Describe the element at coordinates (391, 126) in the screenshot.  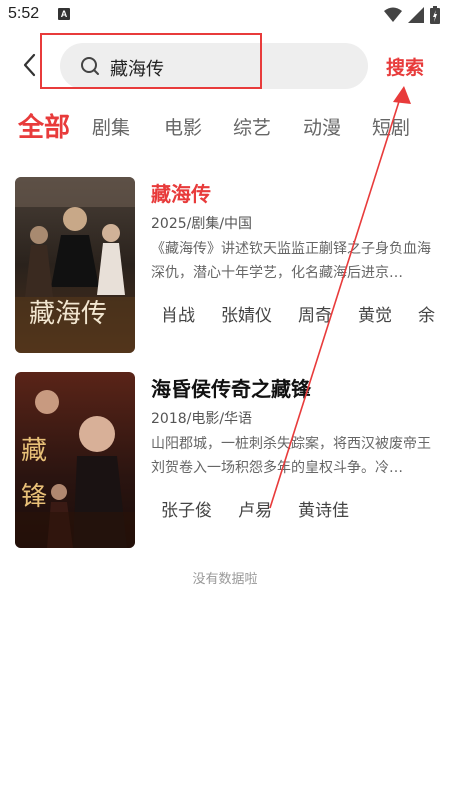
I see `tab-short-drama: 短剧` at that location.